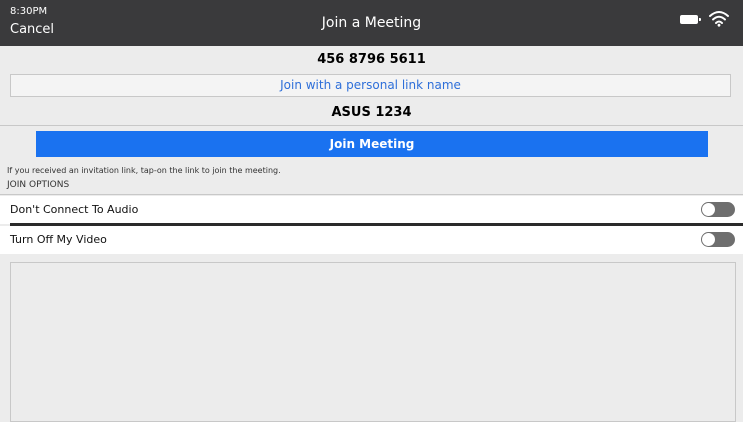  Describe the element at coordinates (370, 85) in the screenshot. I see `personal-link-button: Join with a personal link name` at that location.